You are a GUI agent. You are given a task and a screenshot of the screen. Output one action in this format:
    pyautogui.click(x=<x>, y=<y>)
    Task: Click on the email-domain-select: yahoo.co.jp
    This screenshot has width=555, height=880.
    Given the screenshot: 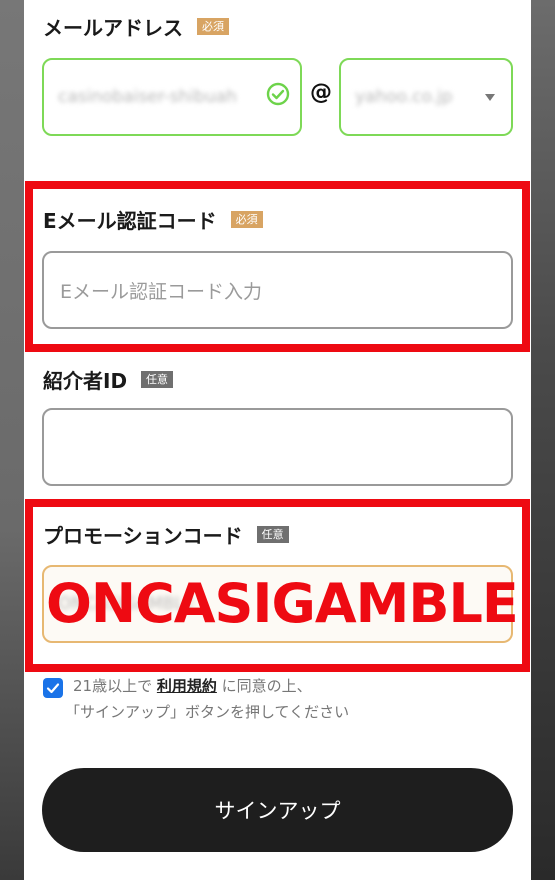 What is the action you would take?
    pyautogui.click(x=426, y=97)
    